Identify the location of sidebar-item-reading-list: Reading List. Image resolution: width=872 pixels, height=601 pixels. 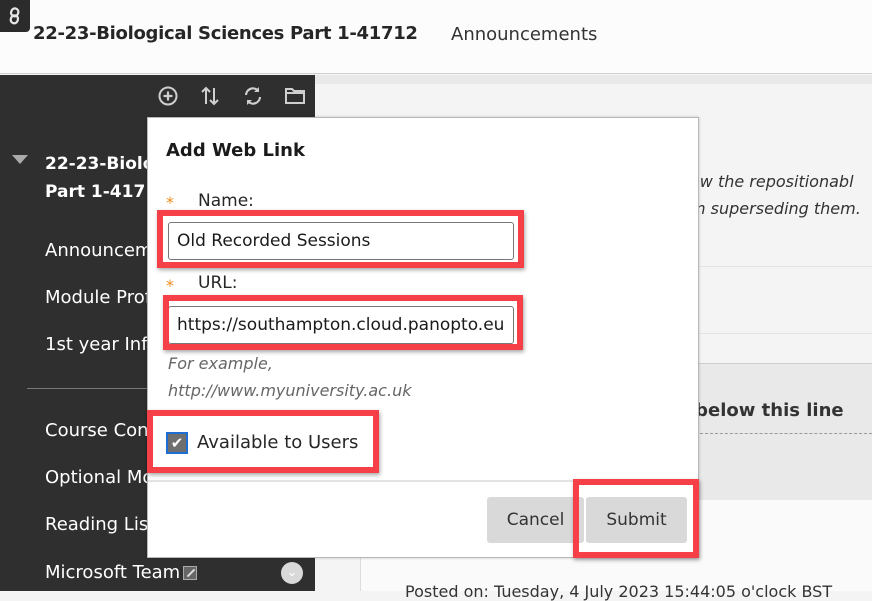
(100, 524).